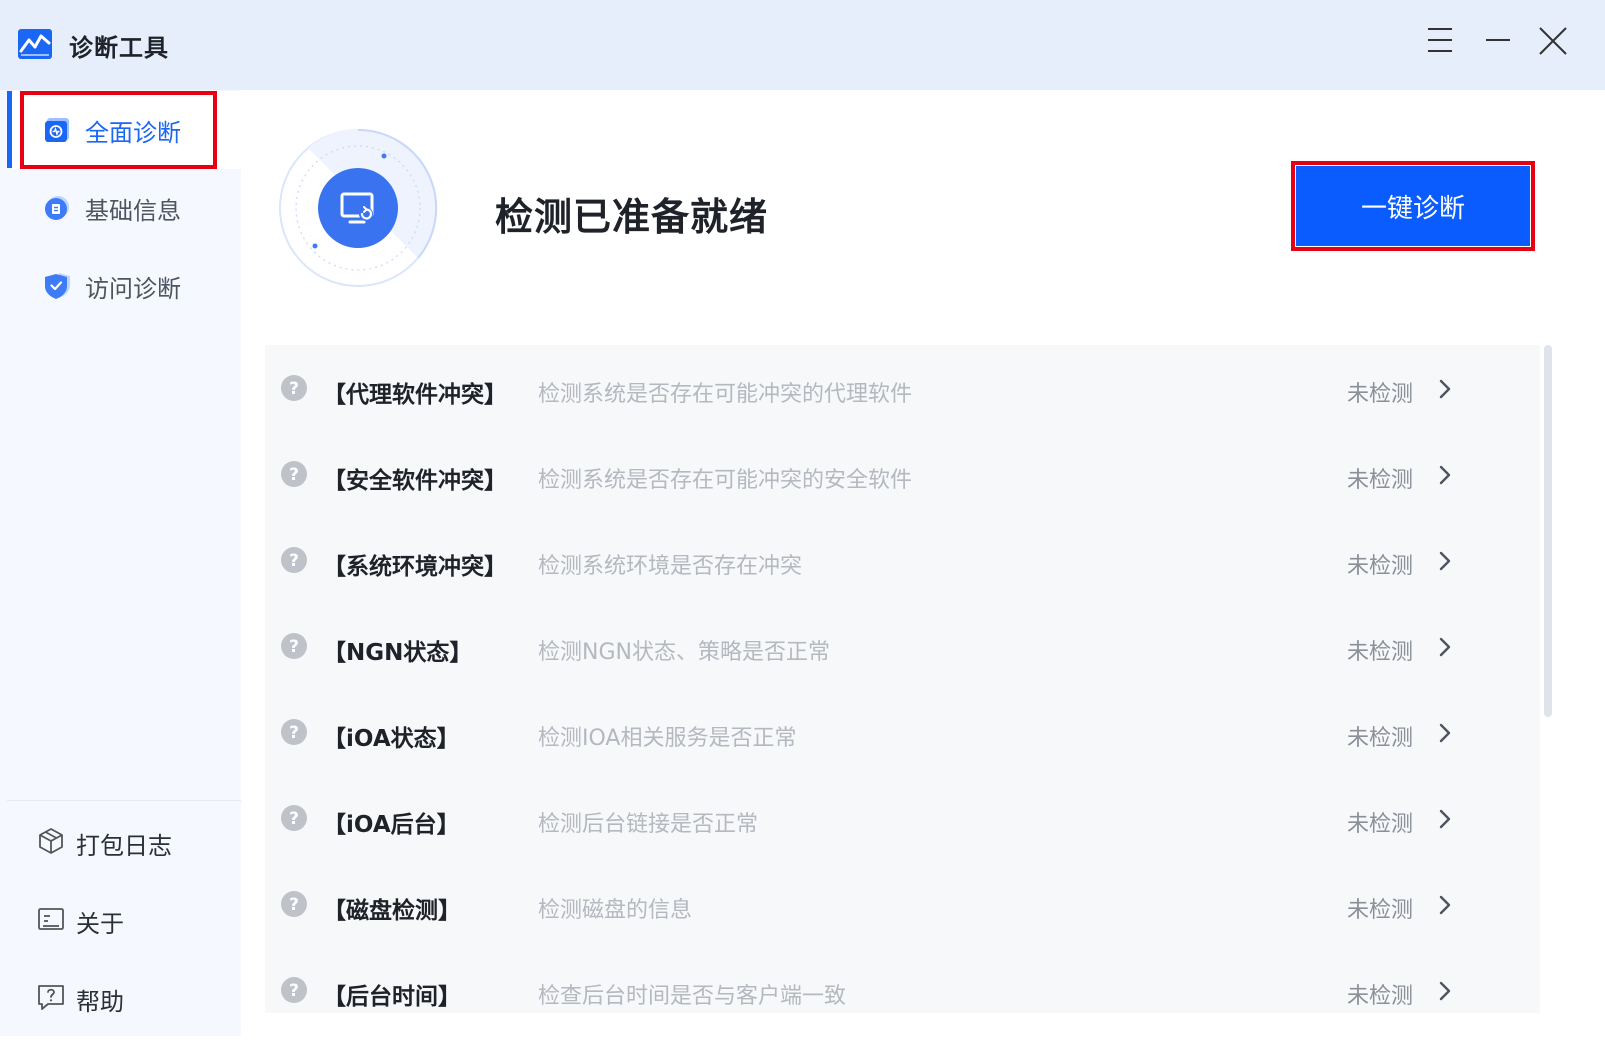  I want to click on sidebar-divider, so click(124, 800).